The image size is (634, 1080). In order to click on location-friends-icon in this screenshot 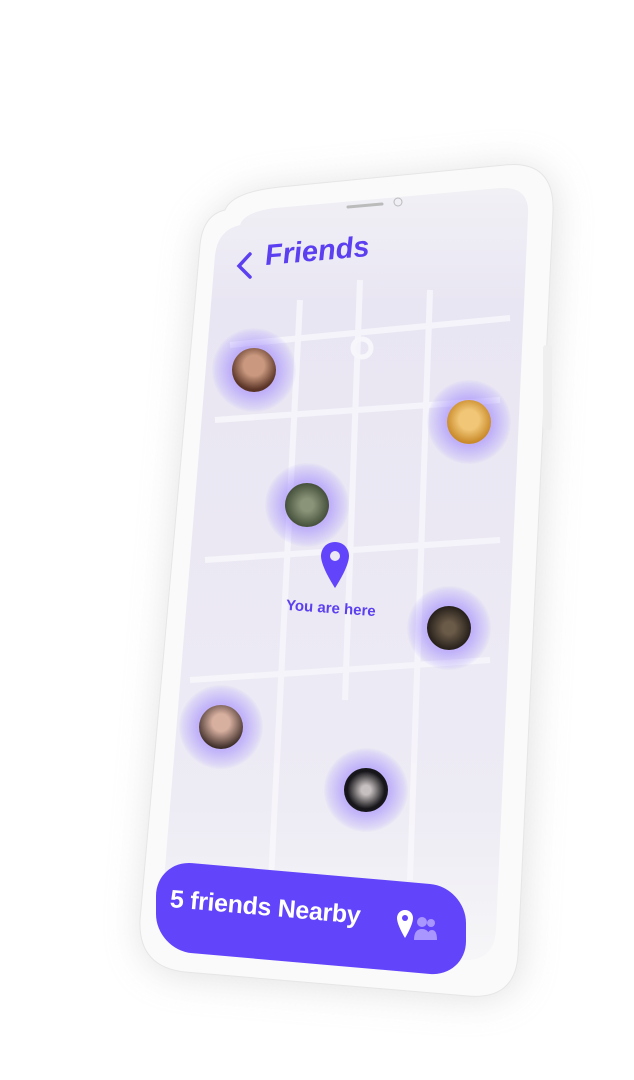, I will do `click(417, 926)`.